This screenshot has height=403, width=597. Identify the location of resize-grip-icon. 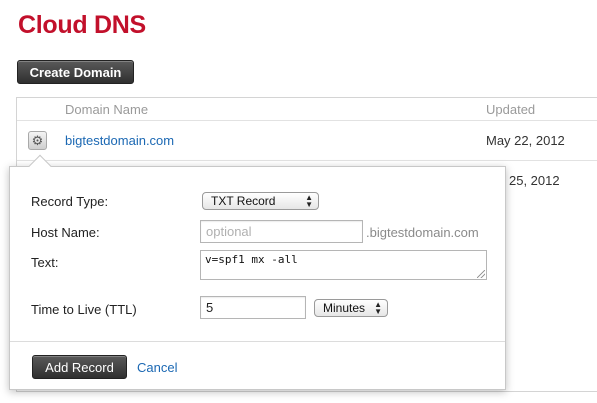
(481, 274).